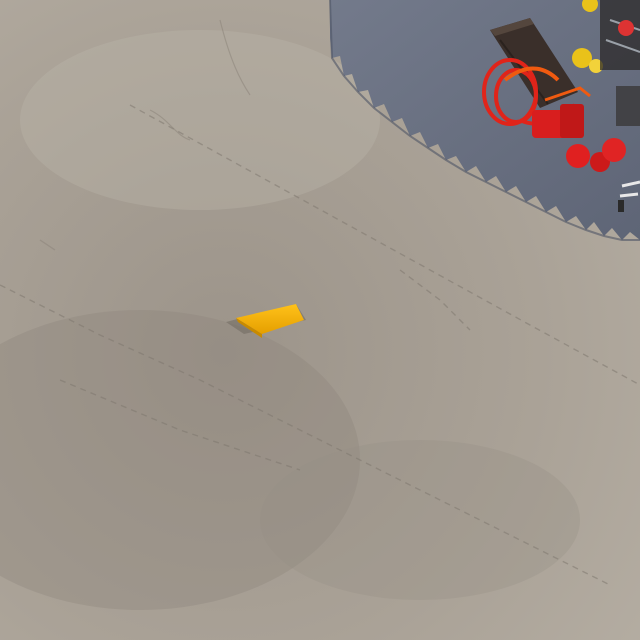 The height and width of the screenshot is (640, 640). I want to click on floor-shadow, so click(420, 520).